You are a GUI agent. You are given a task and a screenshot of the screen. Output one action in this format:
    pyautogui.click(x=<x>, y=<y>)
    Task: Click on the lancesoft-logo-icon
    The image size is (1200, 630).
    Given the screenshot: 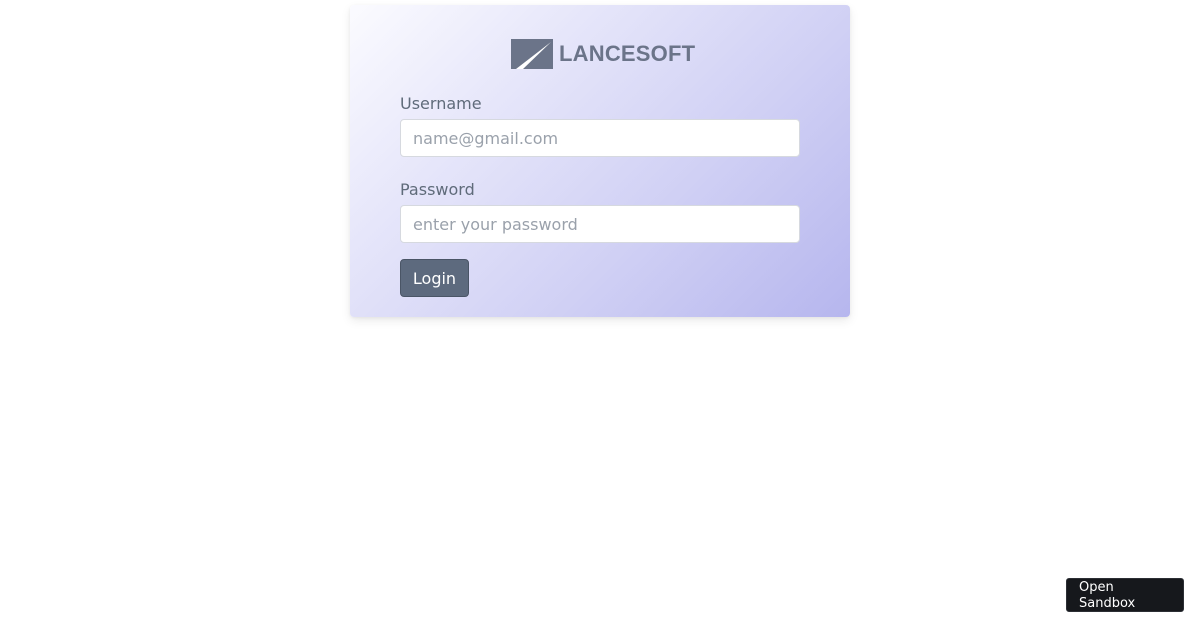 What is the action you would take?
    pyautogui.click(x=532, y=54)
    